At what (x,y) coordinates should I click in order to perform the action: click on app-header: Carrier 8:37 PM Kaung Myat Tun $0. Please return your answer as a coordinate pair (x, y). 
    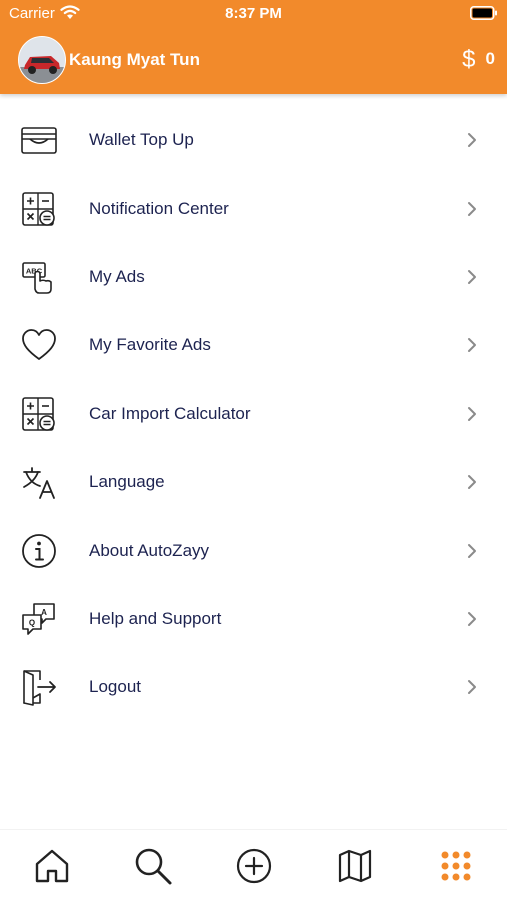
    Looking at the image, I should click on (253, 47).